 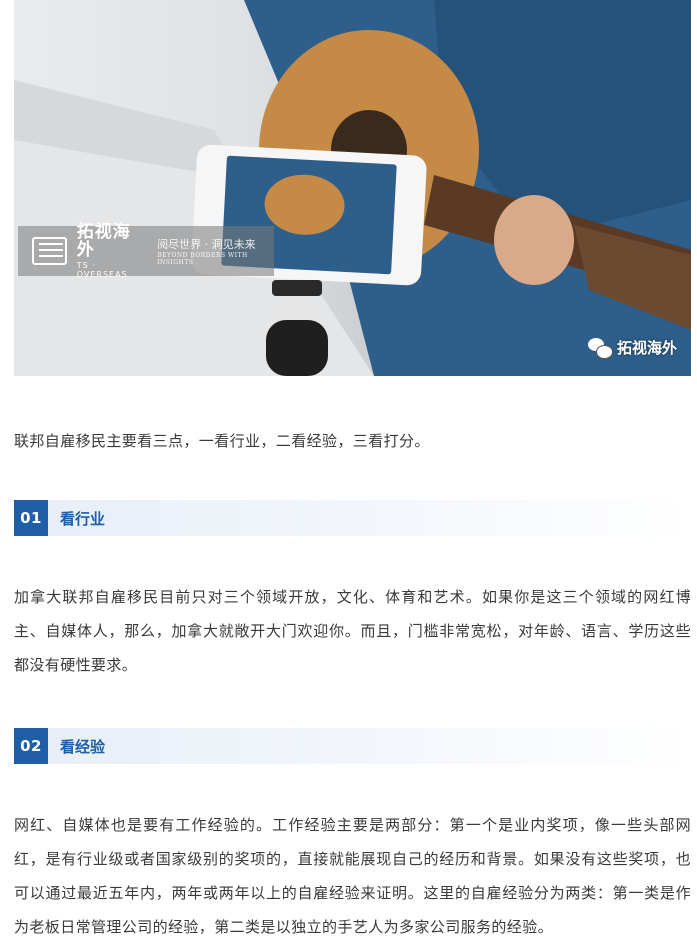 What do you see at coordinates (600, 348) in the screenshot?
I see `wechat-icon` at bounding box center [600, 348].